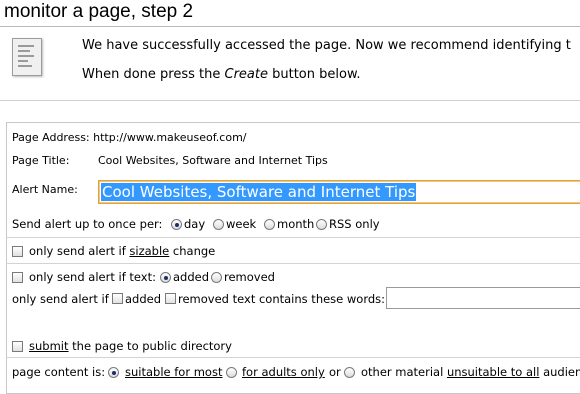 The height and width of the screenshot is (394, 580). I want to click on page-title: monitor a page, step 2, so click(99, 11).